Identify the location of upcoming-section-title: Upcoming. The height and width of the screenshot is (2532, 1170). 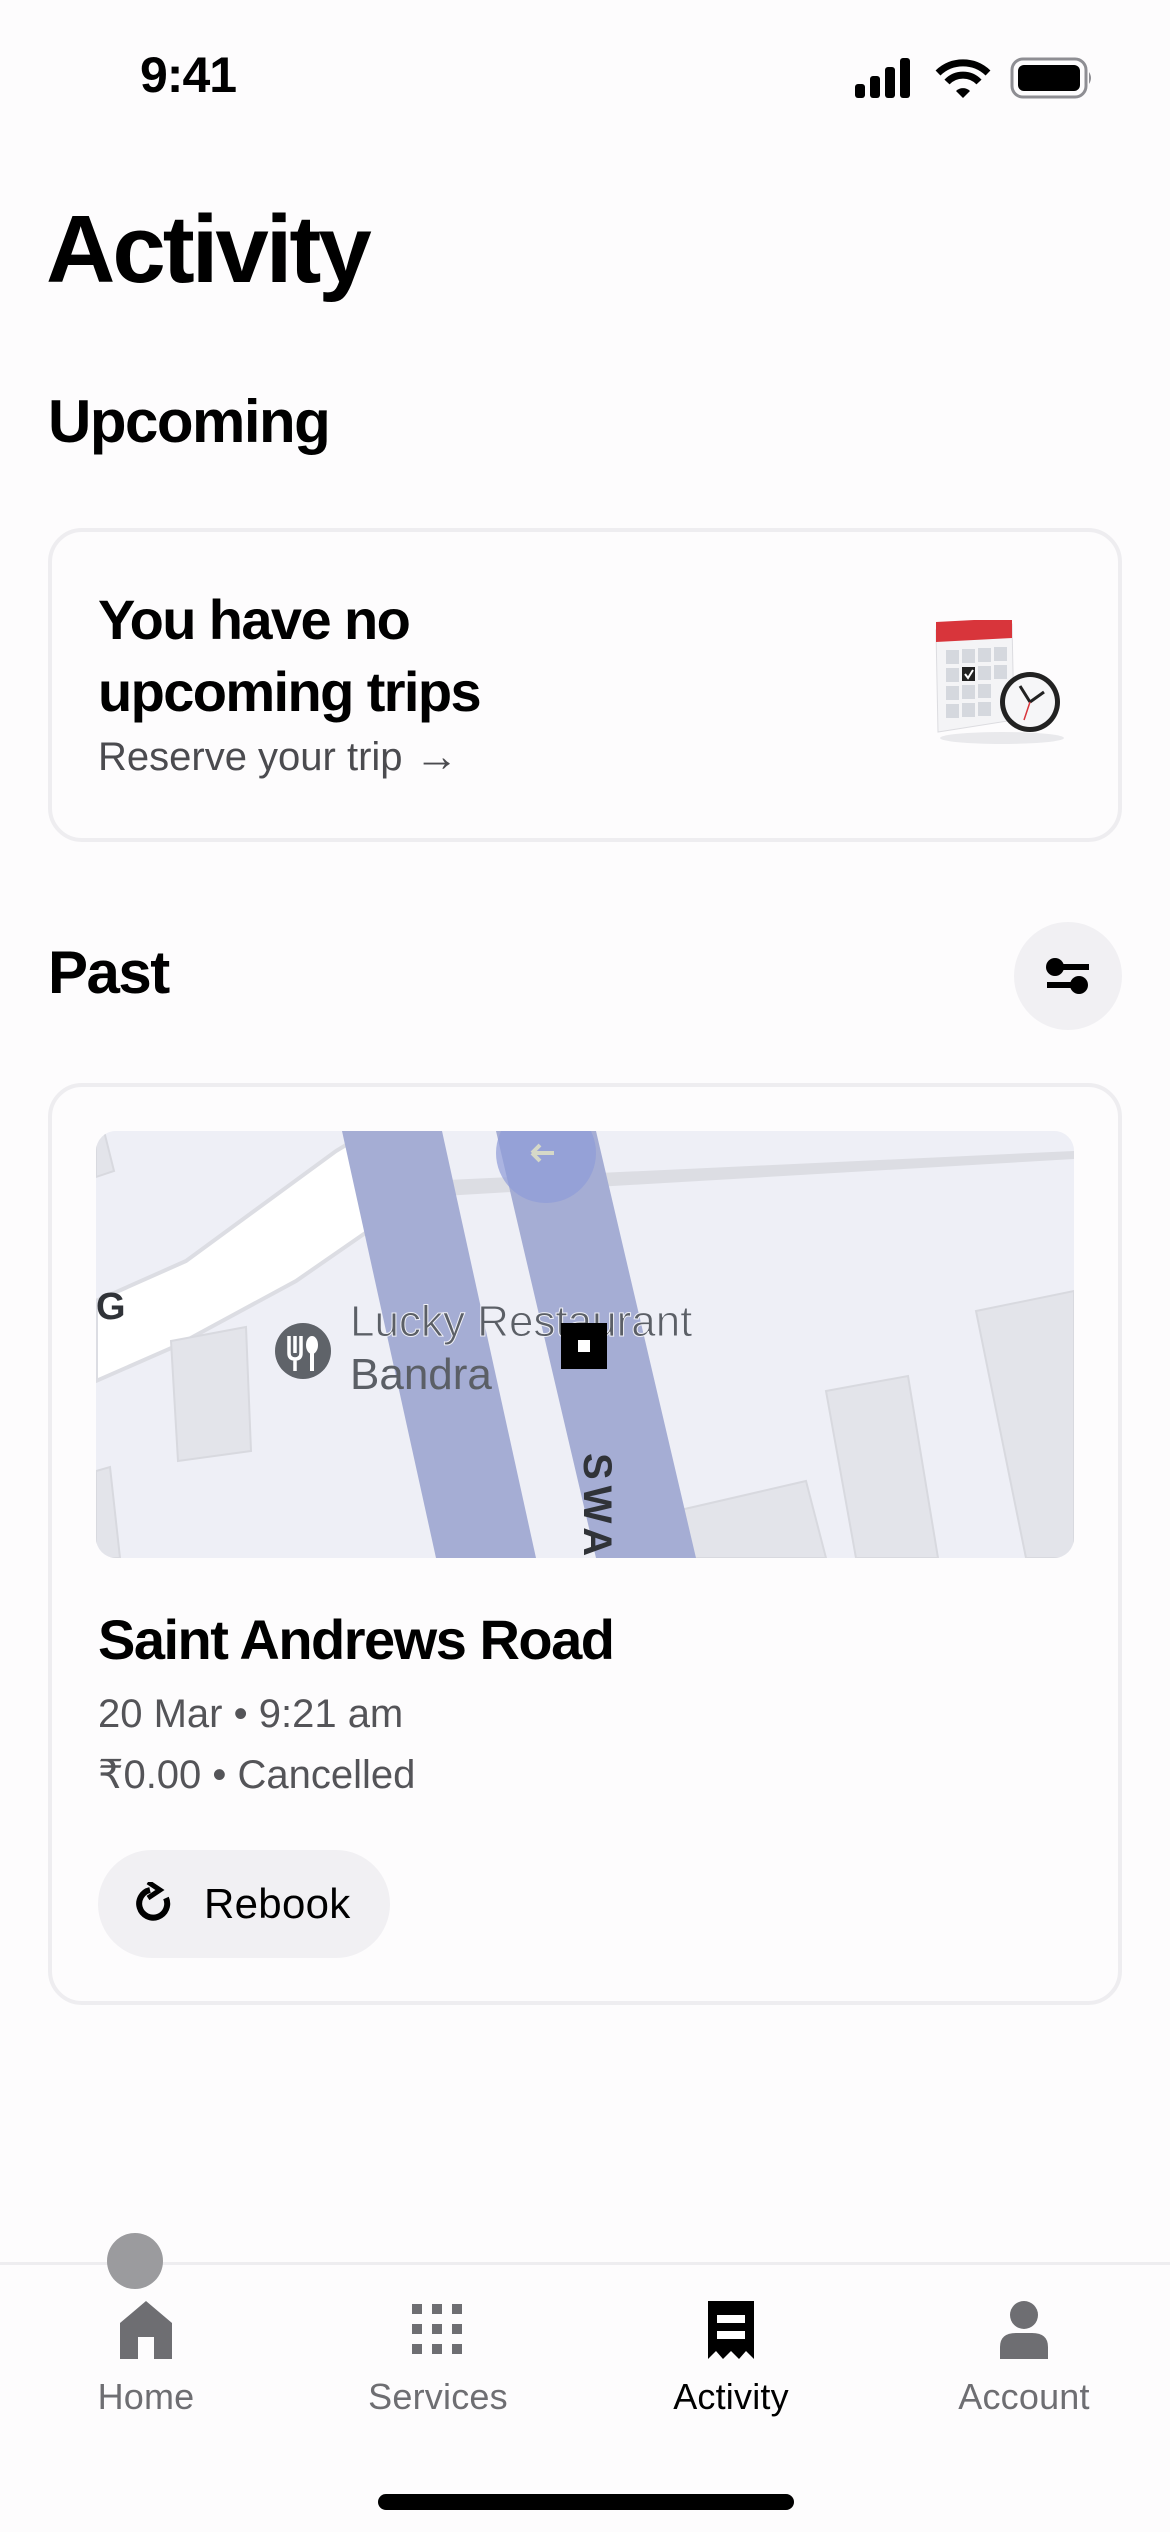
(189, 421).